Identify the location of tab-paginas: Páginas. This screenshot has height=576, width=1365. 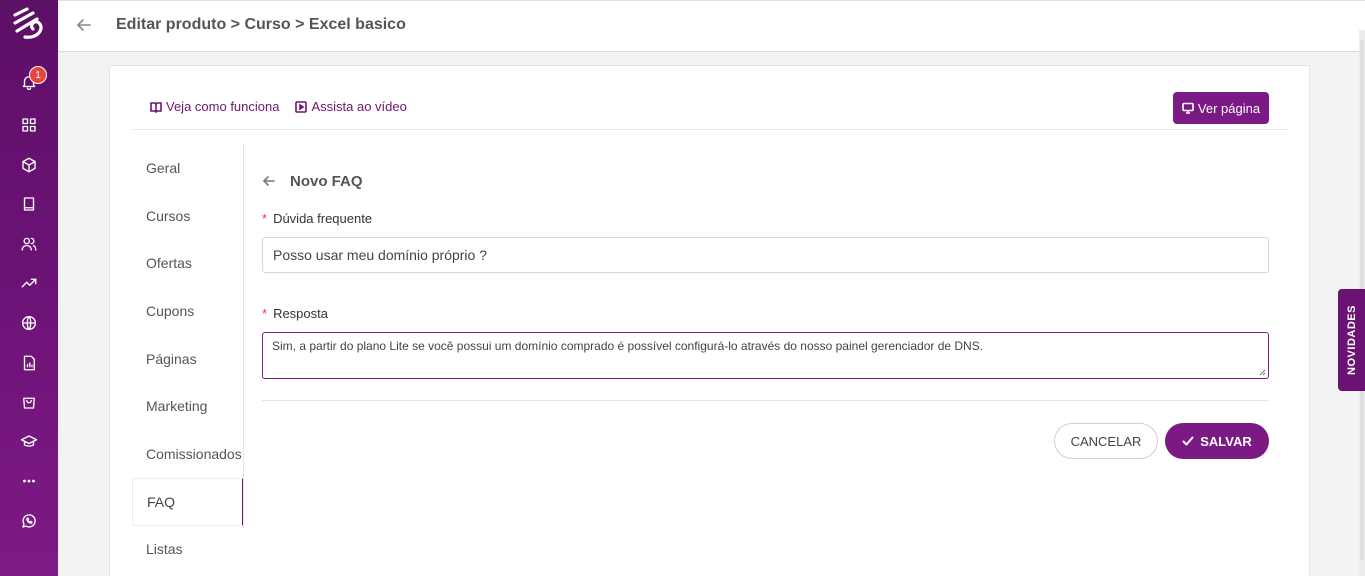
(188, 359).